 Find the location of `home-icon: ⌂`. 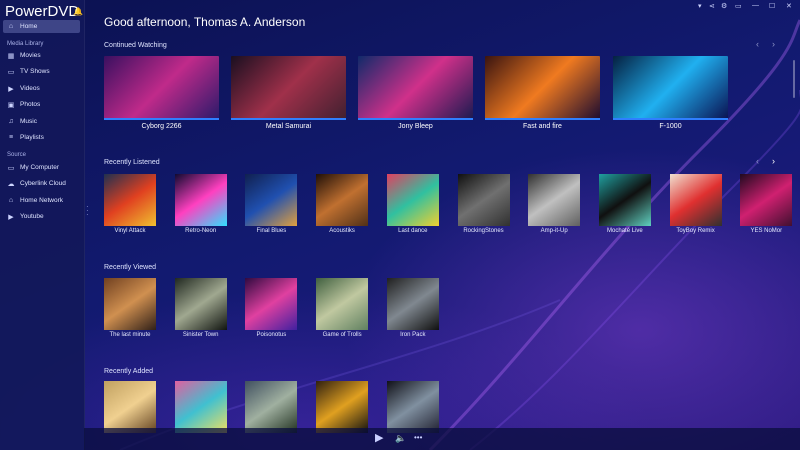

home-icon: ⌂ is located at coordinates (11, 26).